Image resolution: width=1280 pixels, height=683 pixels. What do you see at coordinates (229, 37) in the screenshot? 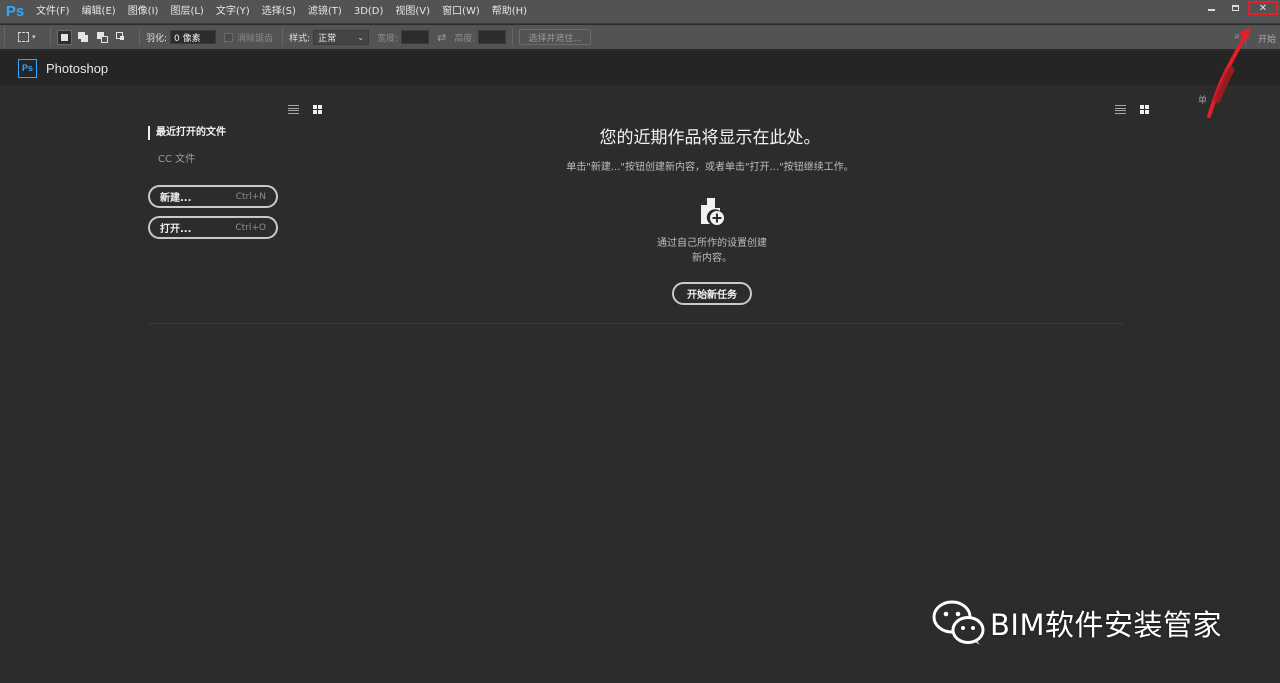
I see `antialias-checkbox` at bounding box center [229, 37].